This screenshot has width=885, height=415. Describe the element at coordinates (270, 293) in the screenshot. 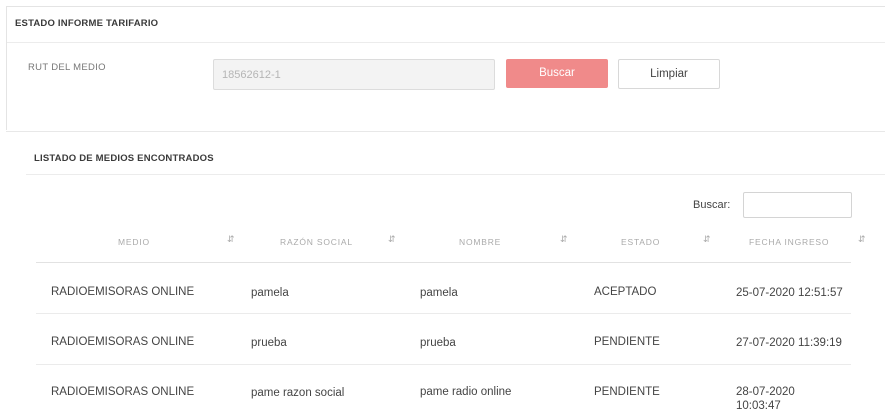

I see `cell-razon-social: pamela` at that location.